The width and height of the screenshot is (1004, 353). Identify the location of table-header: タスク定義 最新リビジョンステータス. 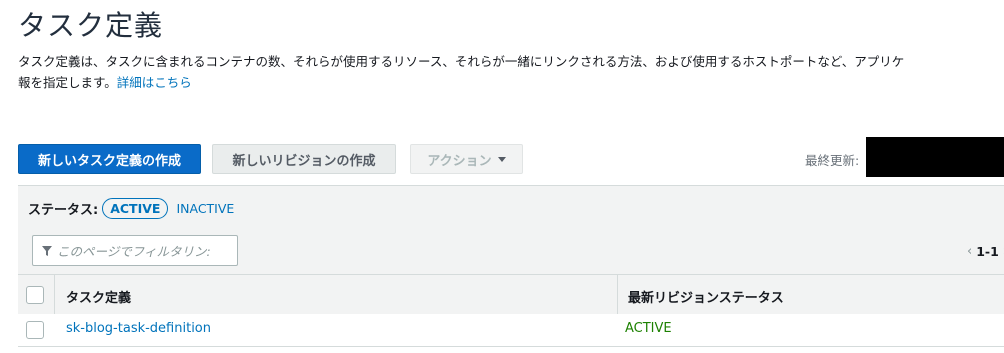
(511, 295).